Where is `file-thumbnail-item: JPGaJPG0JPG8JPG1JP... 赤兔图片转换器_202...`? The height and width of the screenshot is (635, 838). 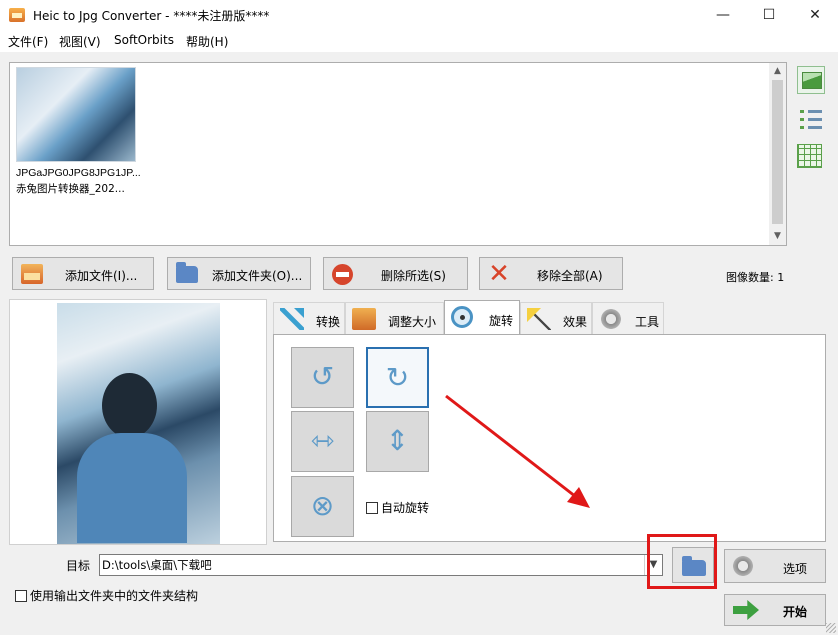
file-thumbnail-item: JPGaJPG0JPG8JPG1JP... 赤兔图片转换器_202... is located at coordinates (78, 131).